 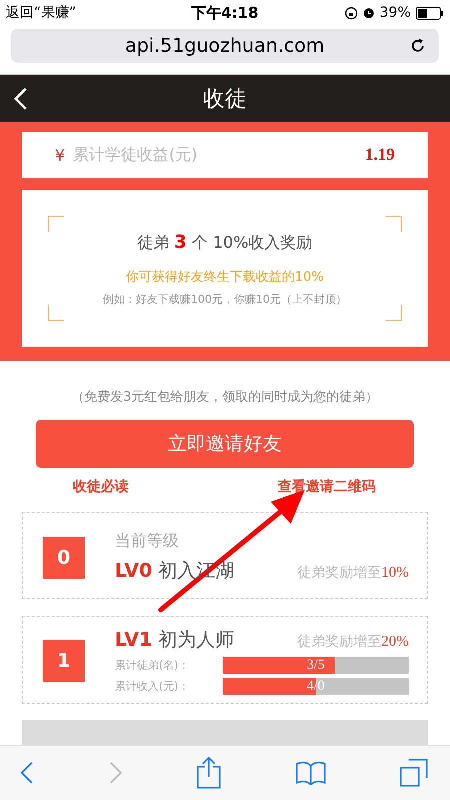 I want to click on earnings-value: 1.19, so click(x=380, y=155).